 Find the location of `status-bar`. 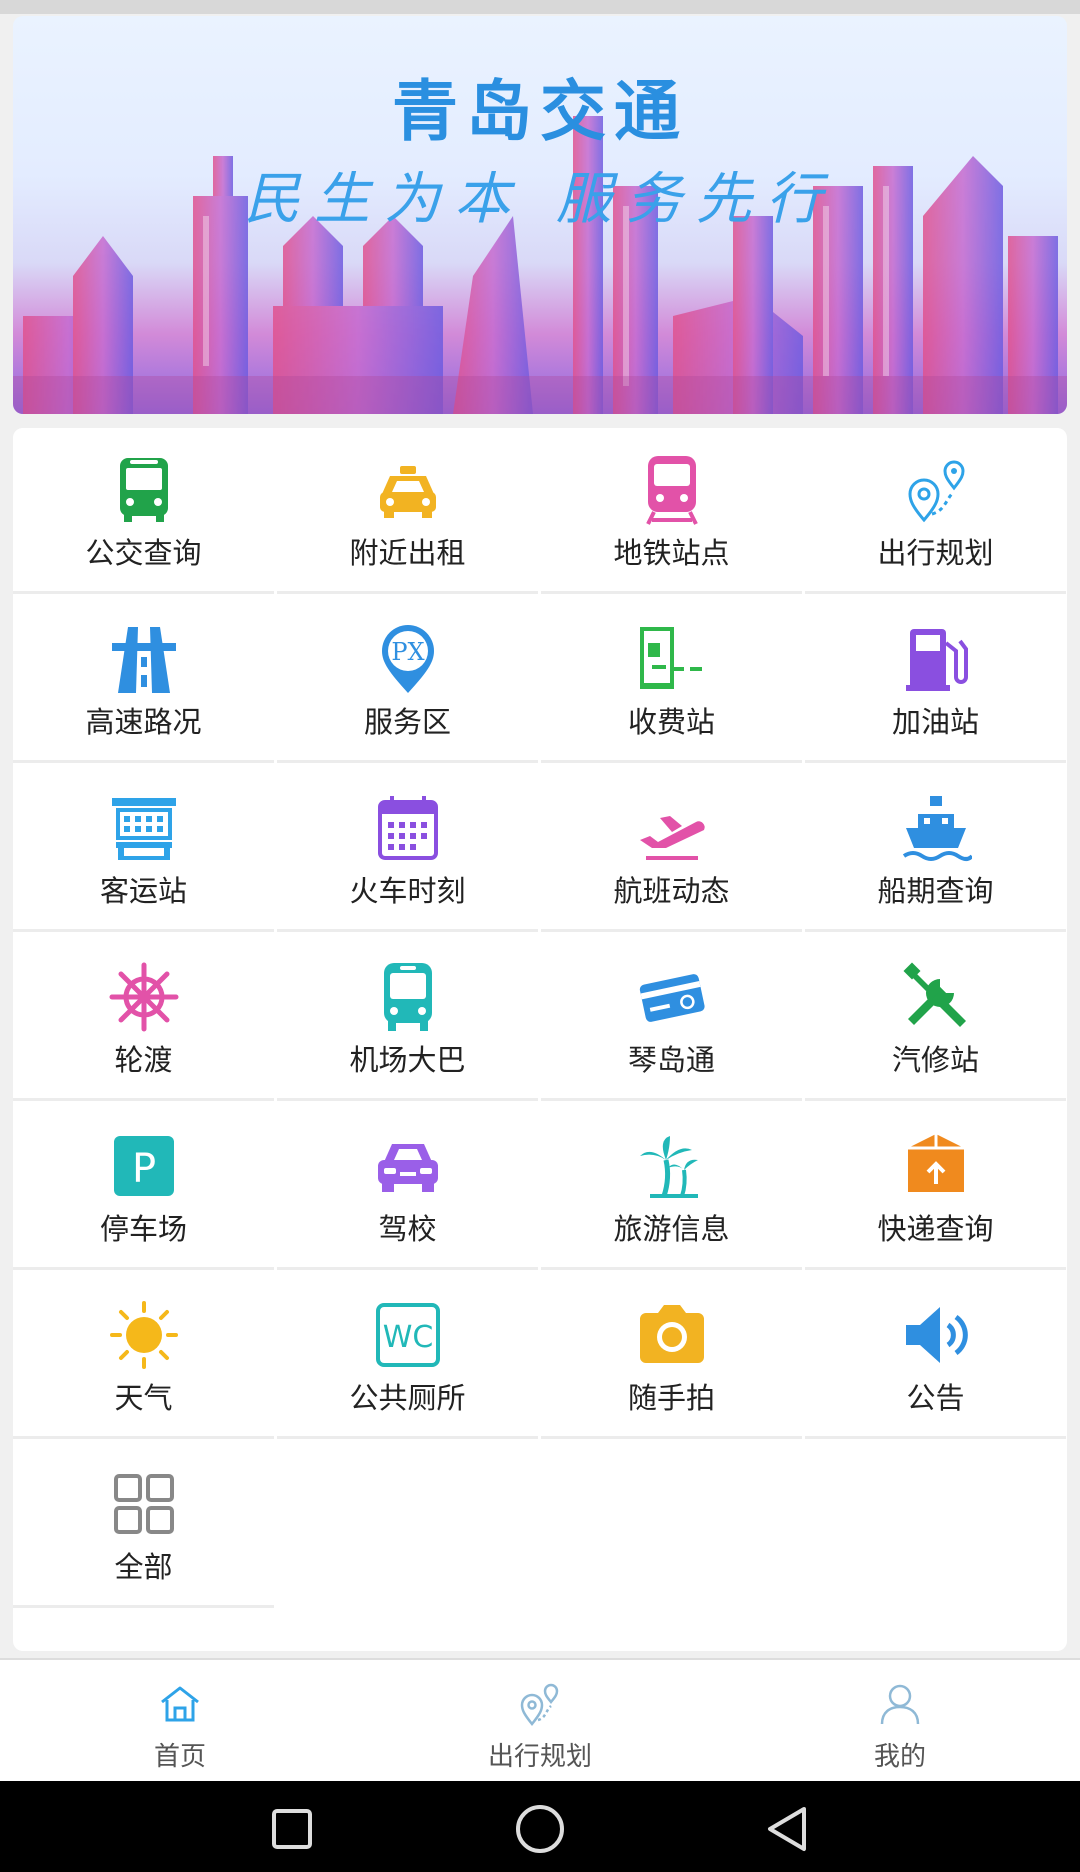

status-bar is located at coordinates (540, 7).